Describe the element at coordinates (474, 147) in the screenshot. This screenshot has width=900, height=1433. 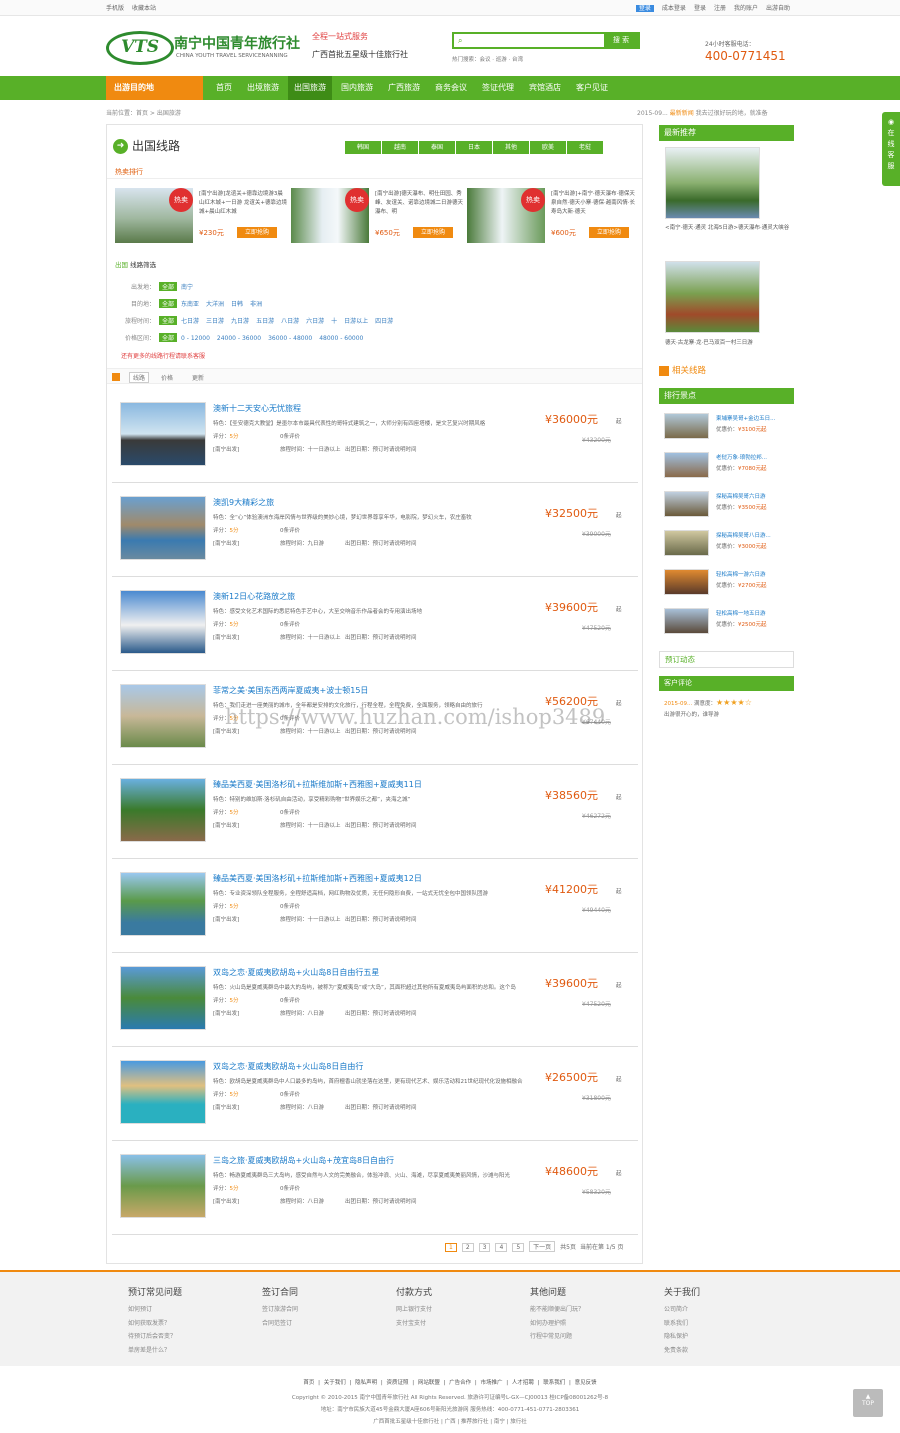
I see `tag: 日本` at that location.